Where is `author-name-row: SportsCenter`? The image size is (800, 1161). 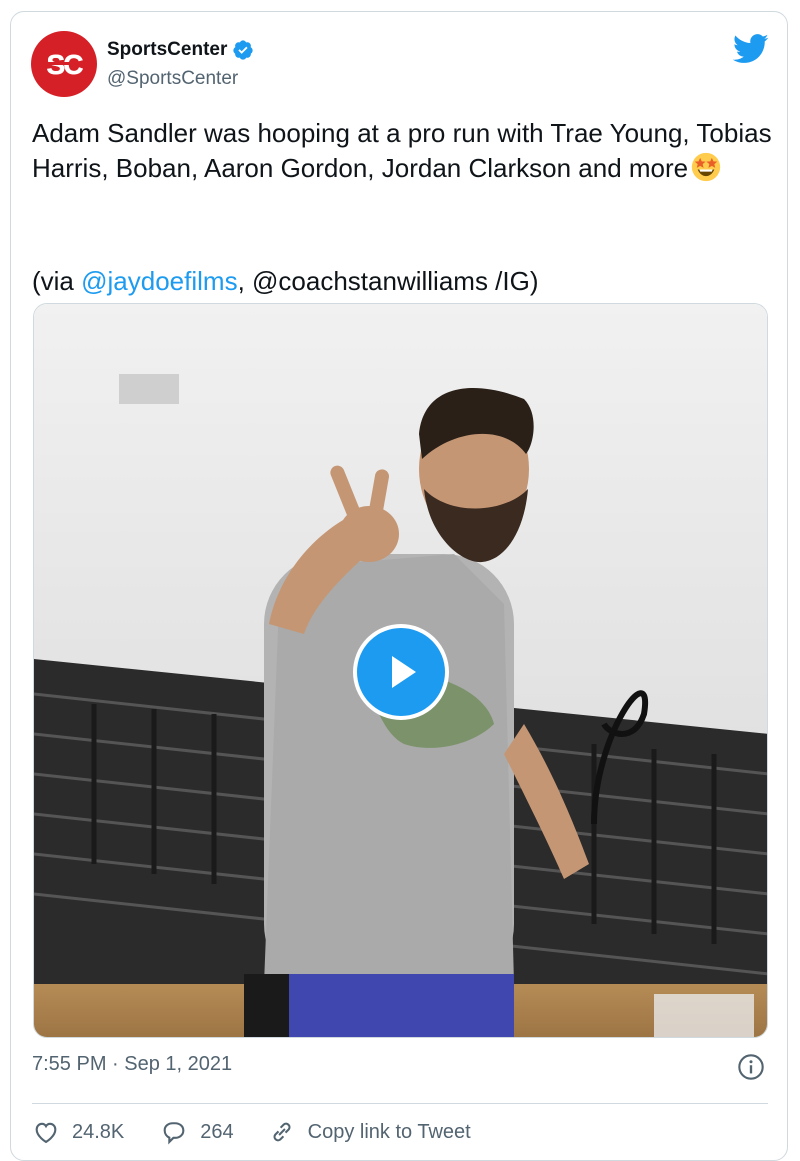 author-name-row: SportsCenter is located at coordinates (180, 50).